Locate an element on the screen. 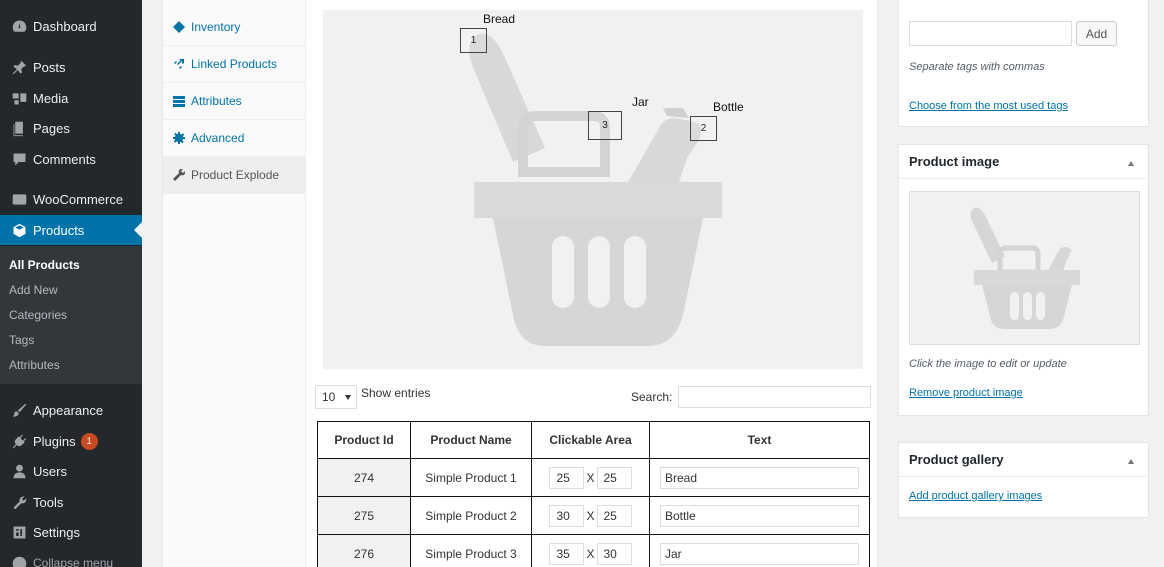 This screenshot has height=567, width=1164. marker-text-input: Jar is located at coordinates (759, 553).